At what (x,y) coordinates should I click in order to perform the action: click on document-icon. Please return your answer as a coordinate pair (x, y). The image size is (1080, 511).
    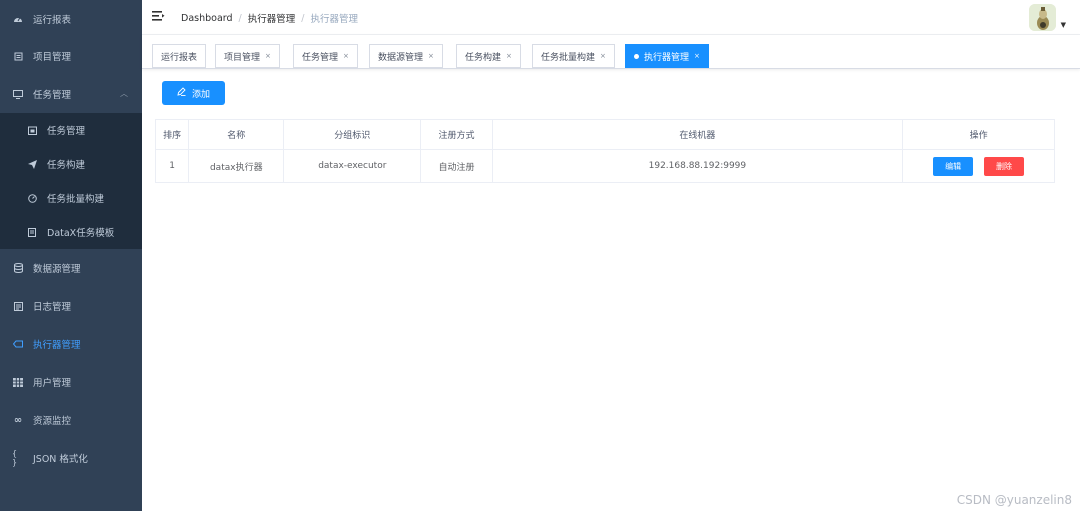
    Looking at the image, I should click on (32, 232).